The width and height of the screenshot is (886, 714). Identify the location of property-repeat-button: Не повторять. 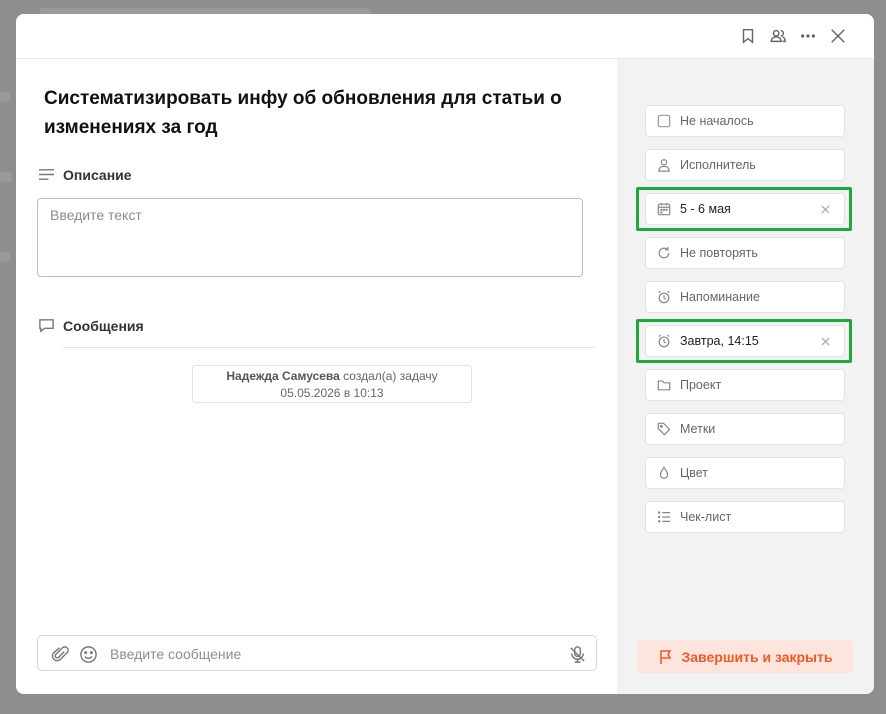
(745, 253).